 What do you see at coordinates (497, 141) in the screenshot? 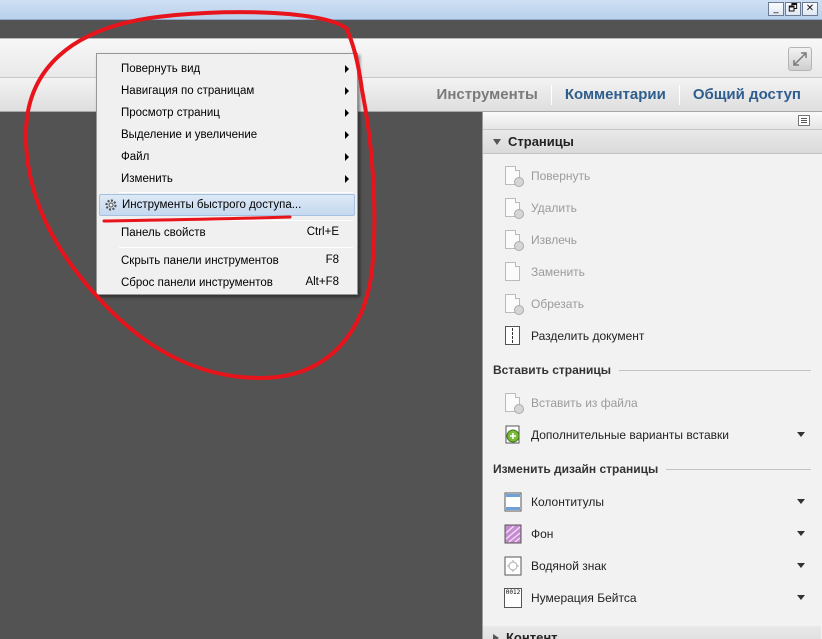
I see `collapse-triangle-icon` at bounding box center [497, 141].